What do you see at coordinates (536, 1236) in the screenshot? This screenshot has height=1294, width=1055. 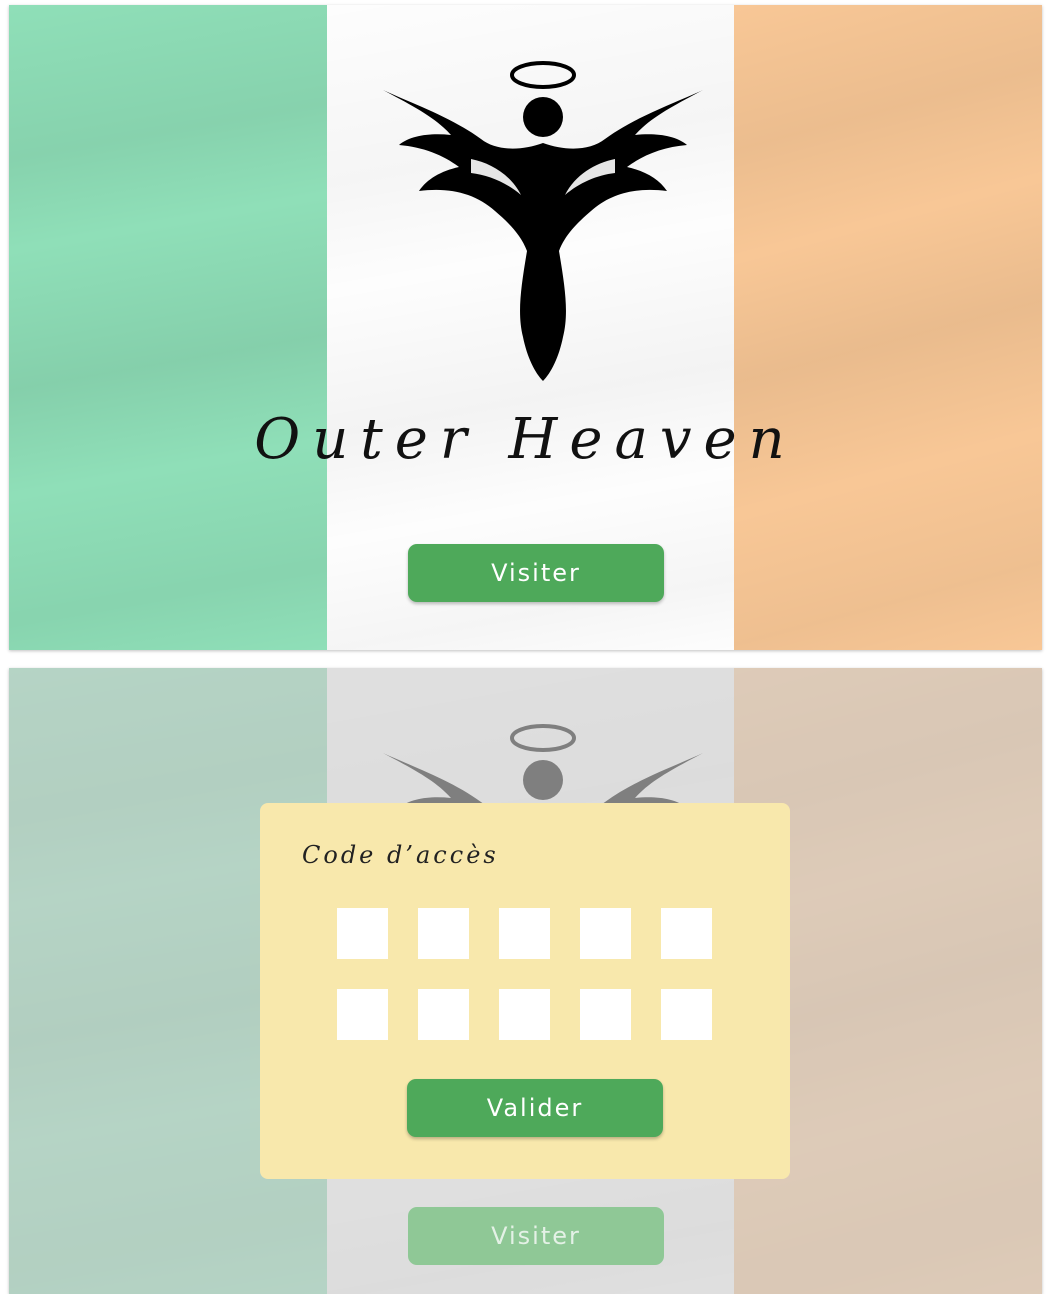 I see `visit-button-disabled: Visiter` at bounding box center [536, 1236].